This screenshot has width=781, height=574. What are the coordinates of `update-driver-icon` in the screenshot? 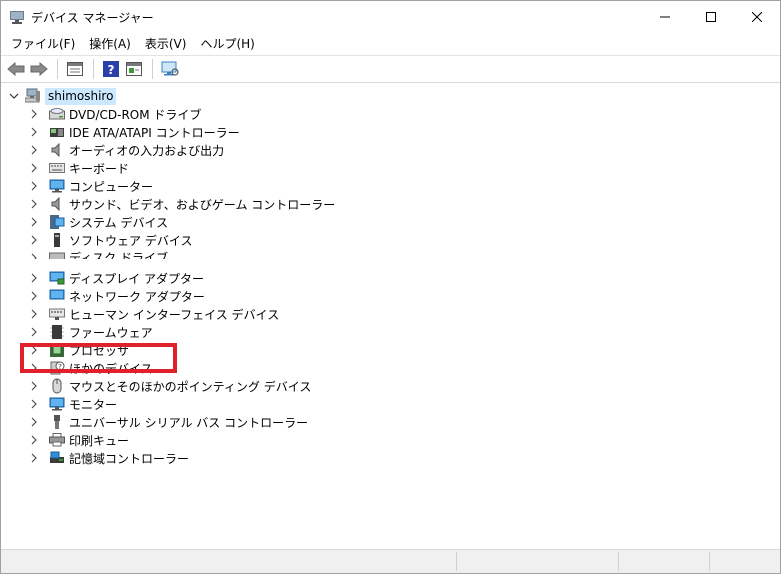 It's located at (134, 69).